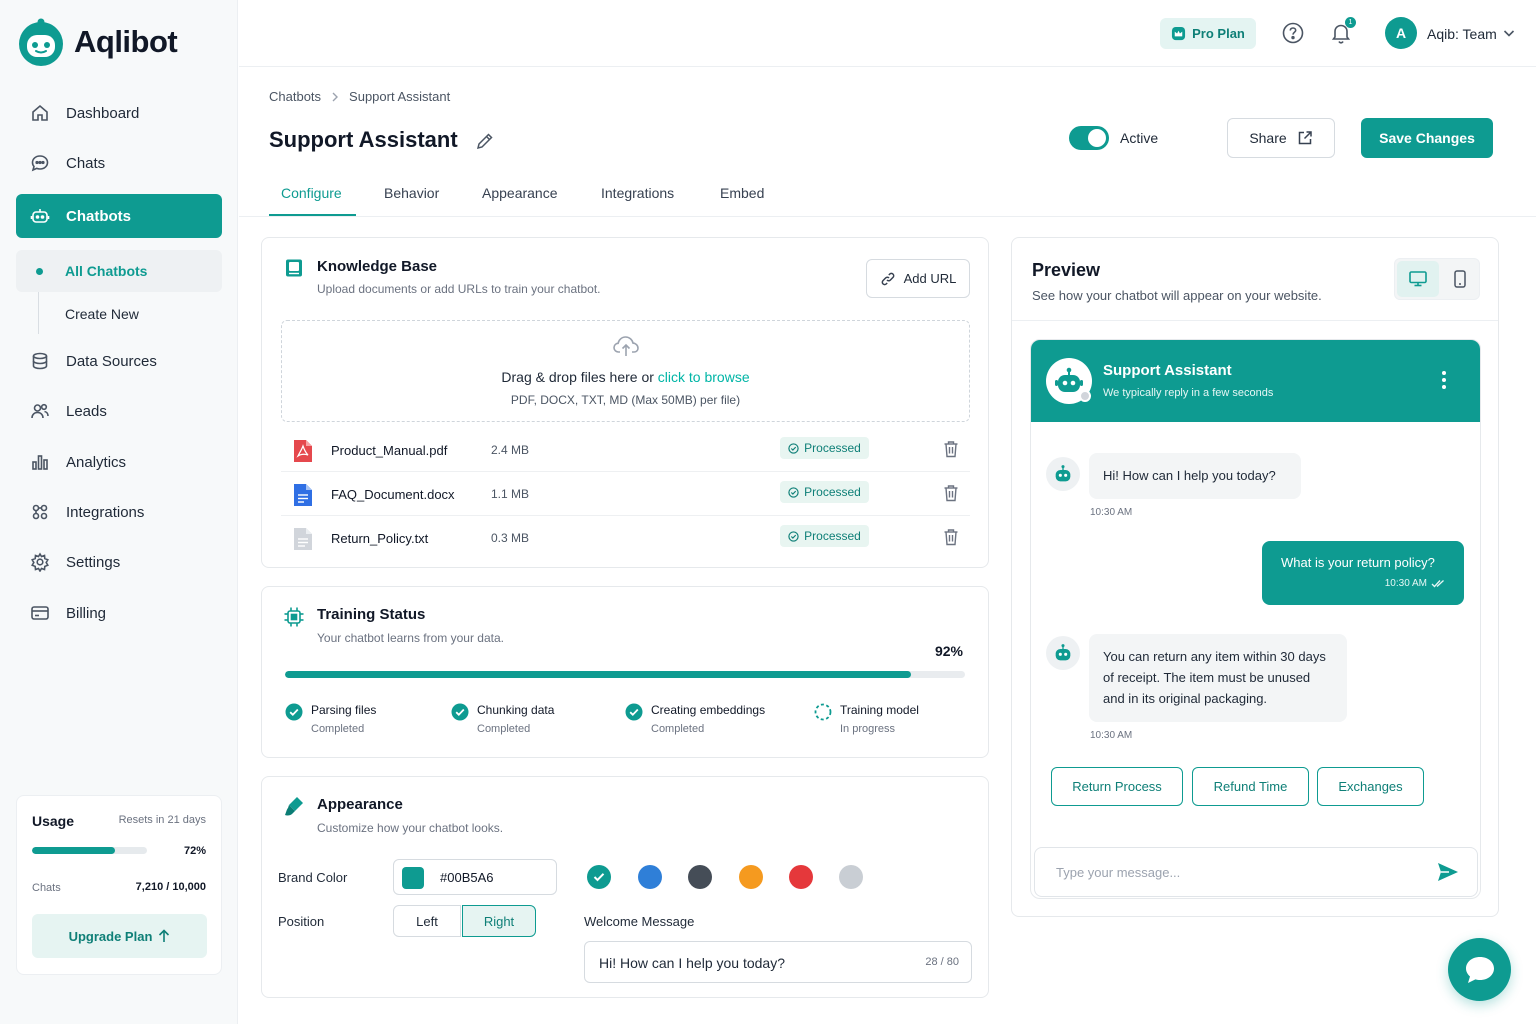 The image size is (1536, 1024). I want to click on notification-badge: 1, so click(1350, 22).